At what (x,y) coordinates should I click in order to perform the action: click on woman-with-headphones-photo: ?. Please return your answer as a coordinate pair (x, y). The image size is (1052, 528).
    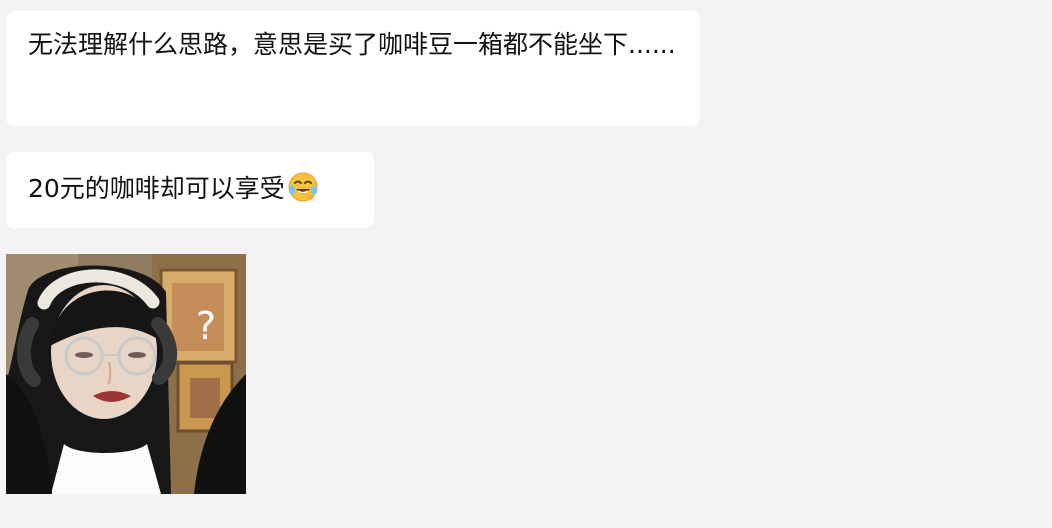
    Looking at the image, I should click on (126, 374).